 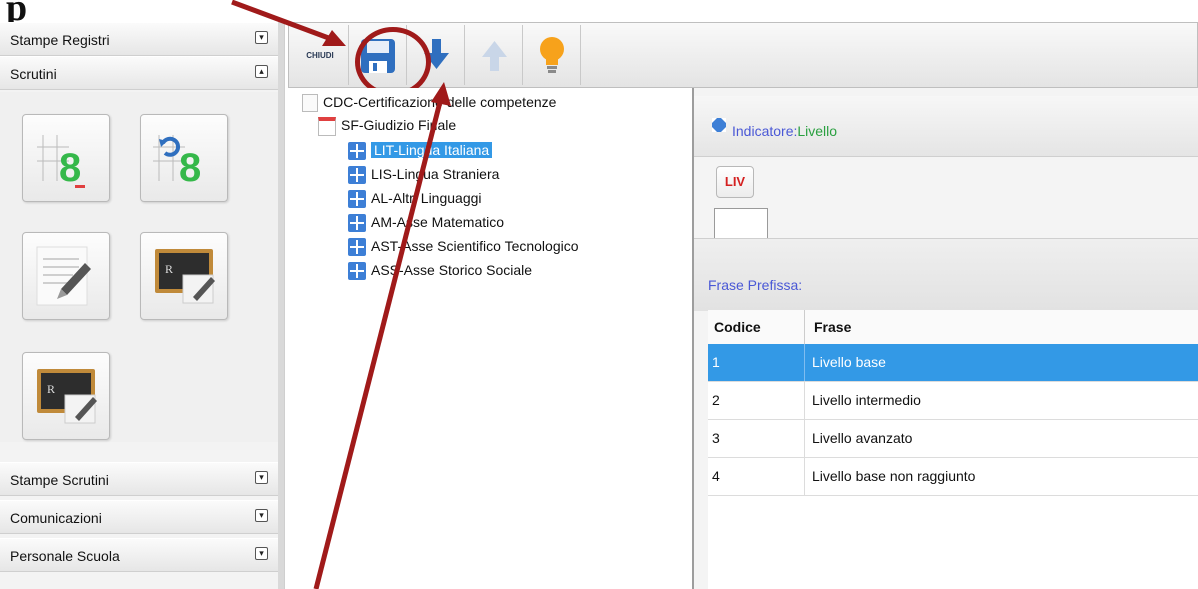 What do you see at coordinates (435, 174) in the screenshot?
I see `tree-item-label: LIS-Lingua Straniera` at bounding box center [435, 174].